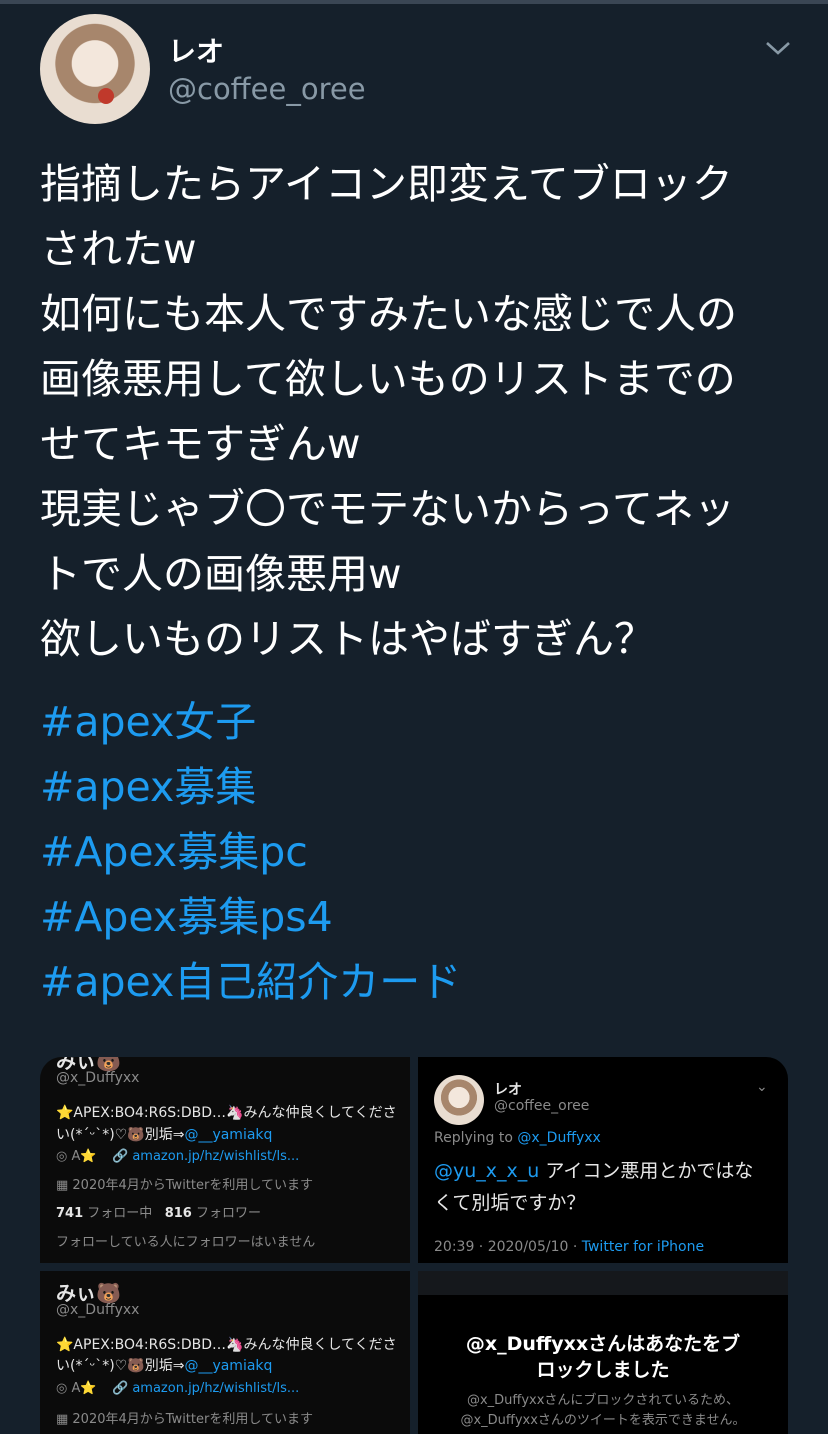 This screenshot has width=828, height=1434. What do you see at coordinates (250, 917) in the screenshot?
I see `hashtag-link: #Apex募集ps4` at bounding box center [250, 917].